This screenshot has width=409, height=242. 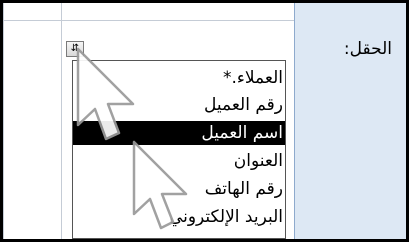 What do you see at coordinates (367, 49) in the screenshot?
I see `field-label: الحقل:` at bounding box center [367, 49].